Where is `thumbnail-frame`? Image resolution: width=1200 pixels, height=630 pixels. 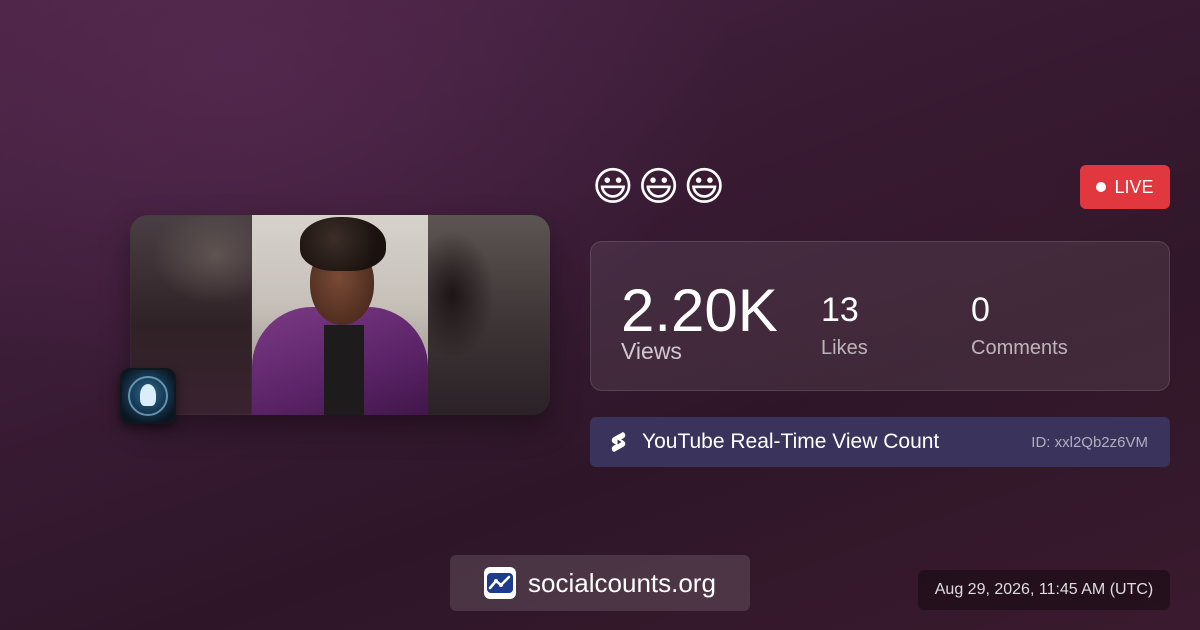
thumbnail-frame is located at coordinates (340, 315).